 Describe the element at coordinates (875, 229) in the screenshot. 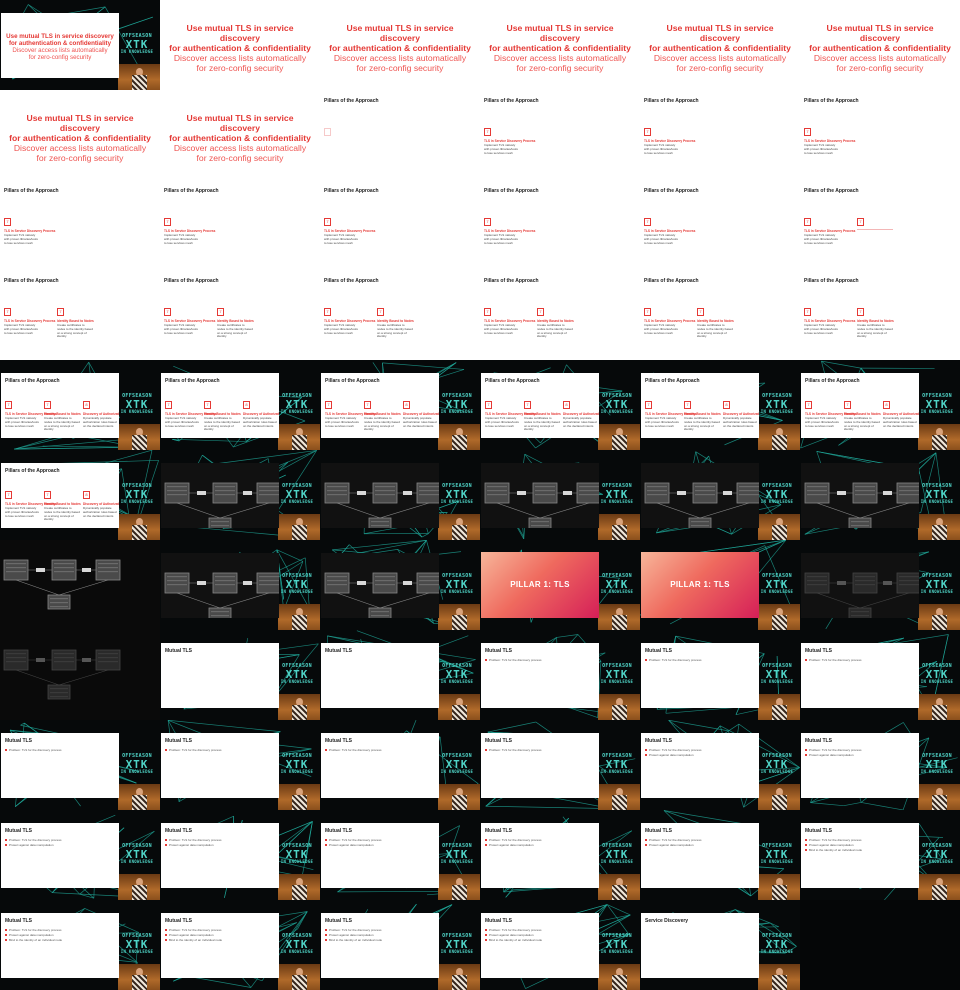

I see `pillar-divider` at that location.